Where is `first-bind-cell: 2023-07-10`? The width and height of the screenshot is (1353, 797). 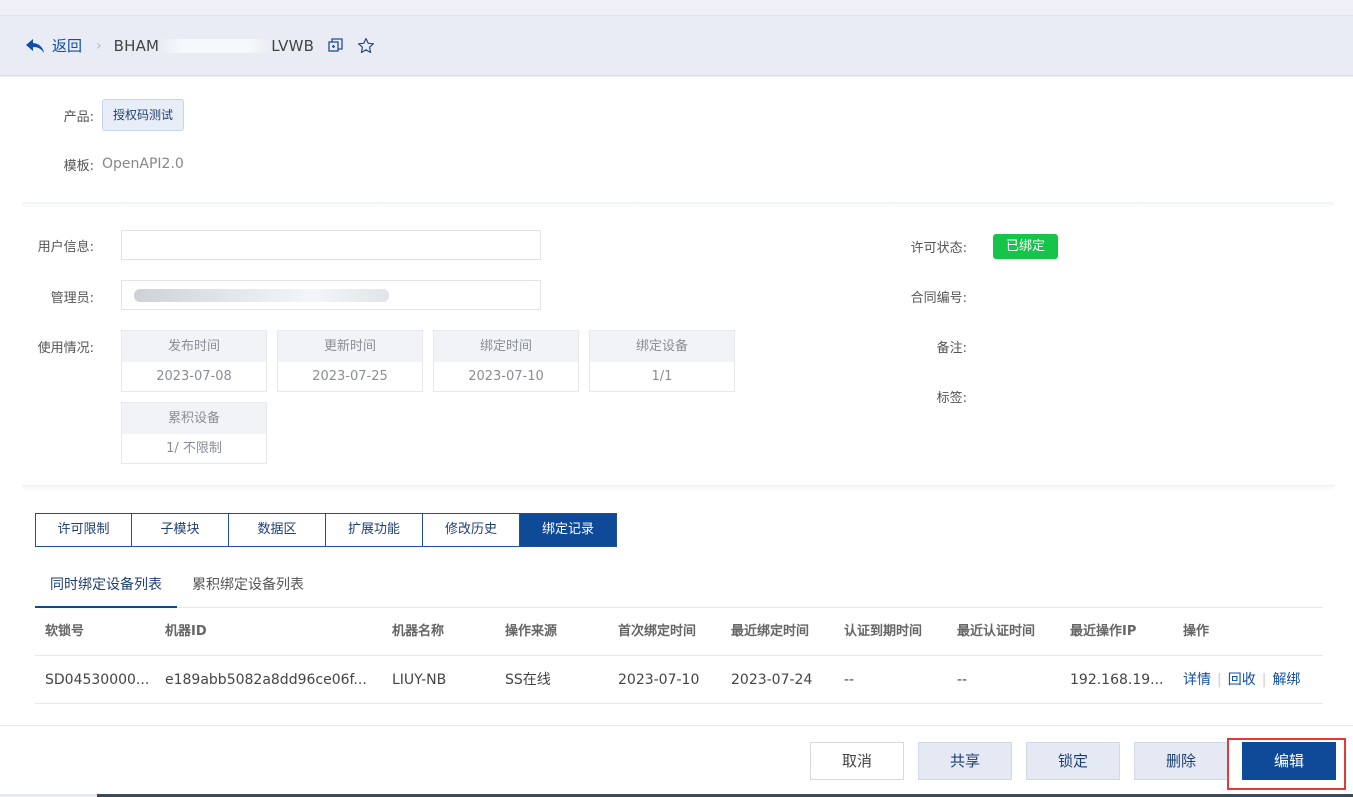 first-bind-cell: 2023-07-10 is located at coordinates (659, 680).